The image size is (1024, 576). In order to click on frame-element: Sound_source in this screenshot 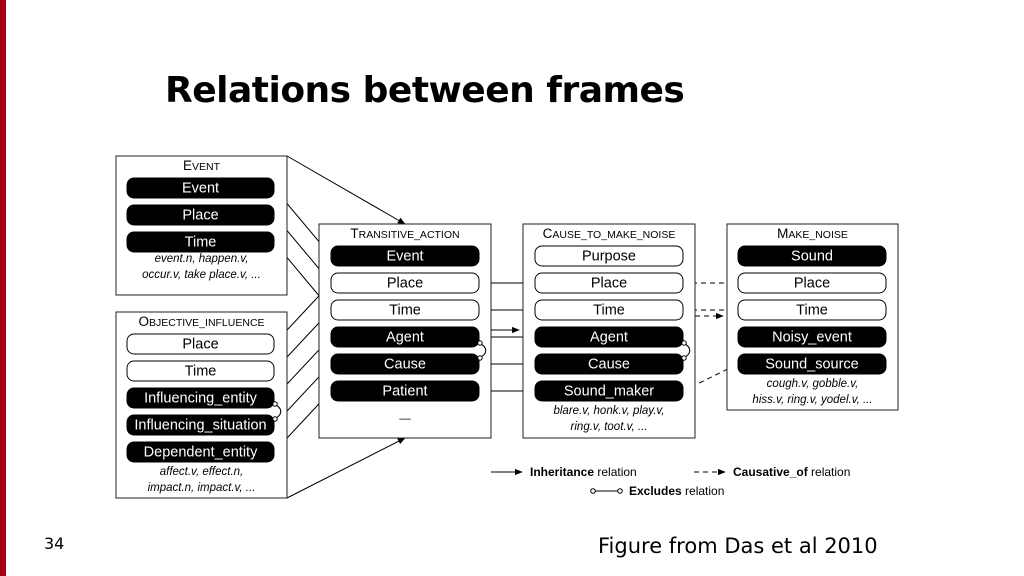, I will do `click(812, 364)`.